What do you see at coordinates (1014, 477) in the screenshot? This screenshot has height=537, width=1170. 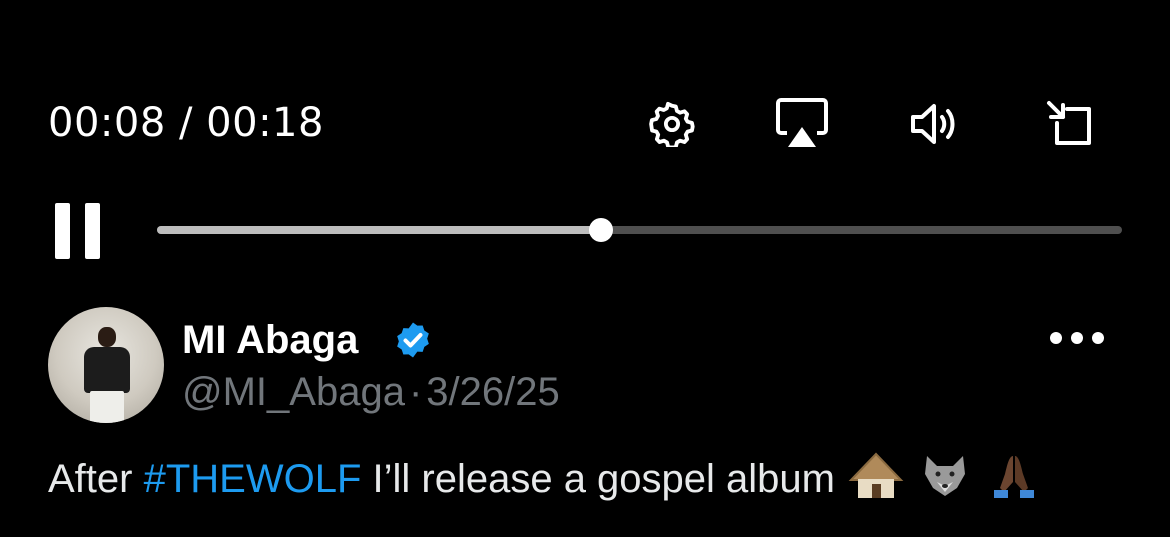 I see `folded-hands-emoji-icon` at bounding box center [1014, 477].